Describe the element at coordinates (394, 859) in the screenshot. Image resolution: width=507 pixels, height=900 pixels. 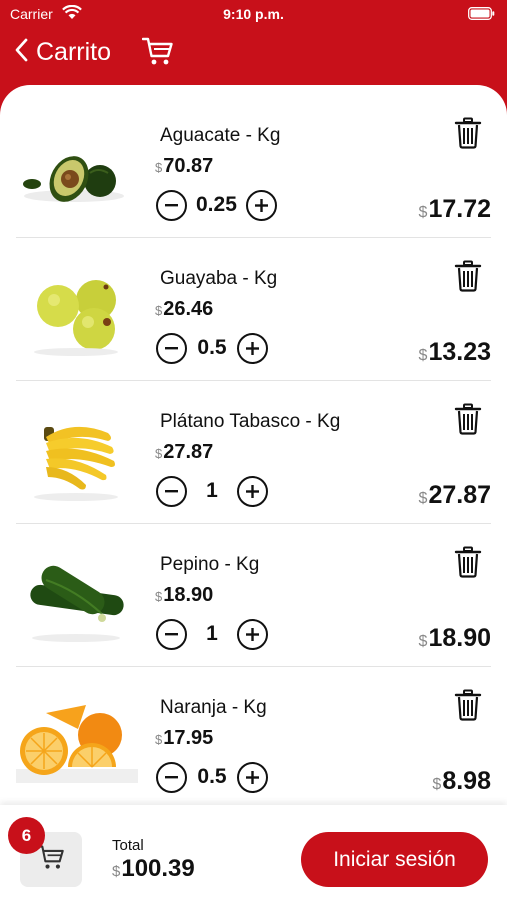
I see `login-button: Iniciar sesión` at that location.